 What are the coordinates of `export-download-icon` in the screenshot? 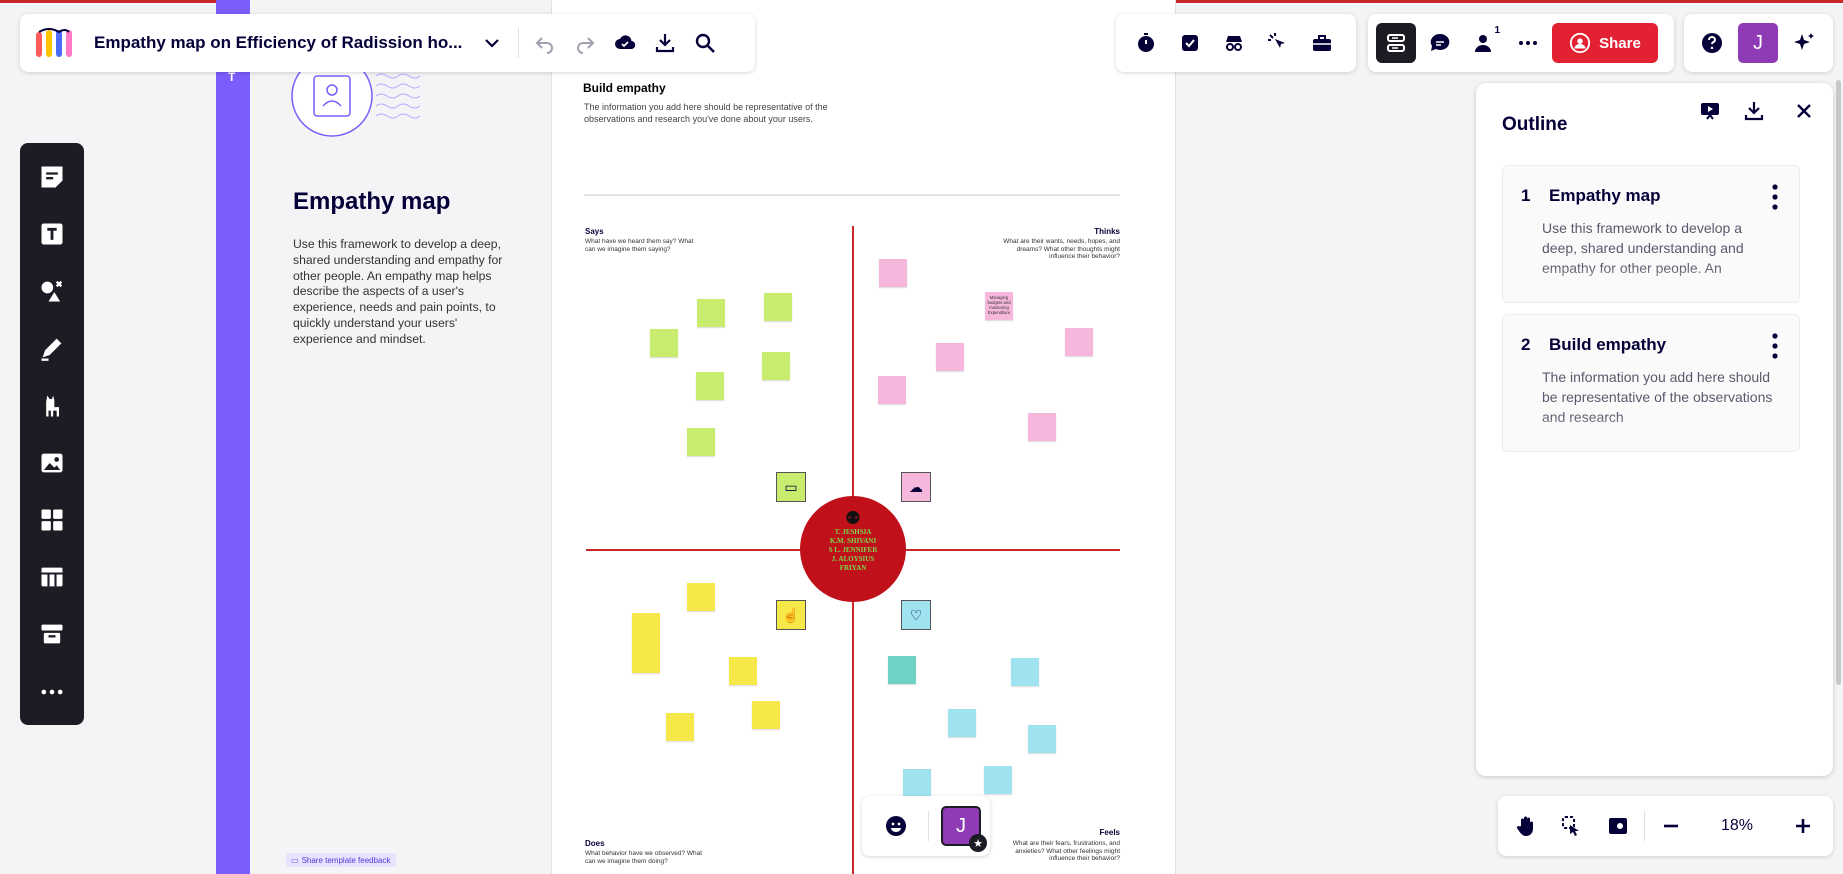 It's located at (665, 43).